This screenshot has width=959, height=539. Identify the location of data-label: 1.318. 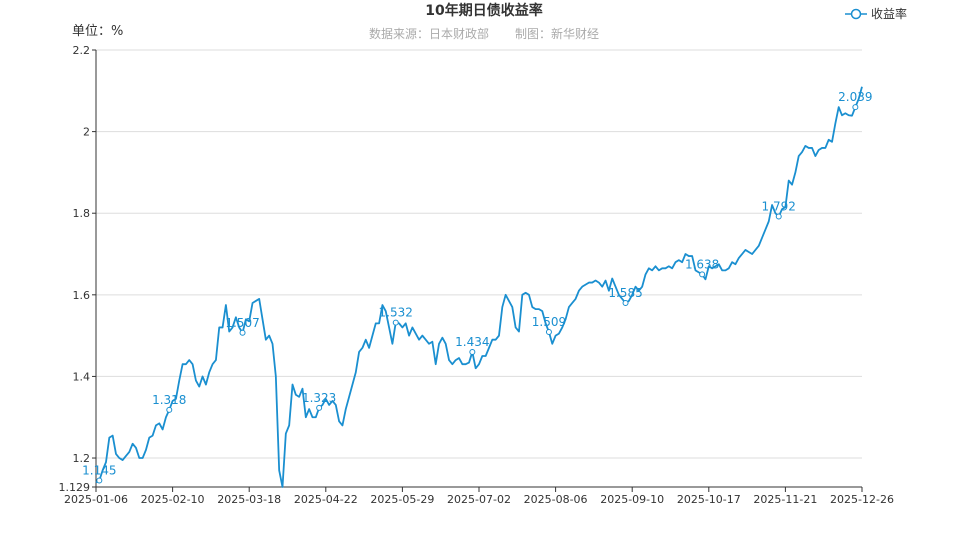
(169, 400).